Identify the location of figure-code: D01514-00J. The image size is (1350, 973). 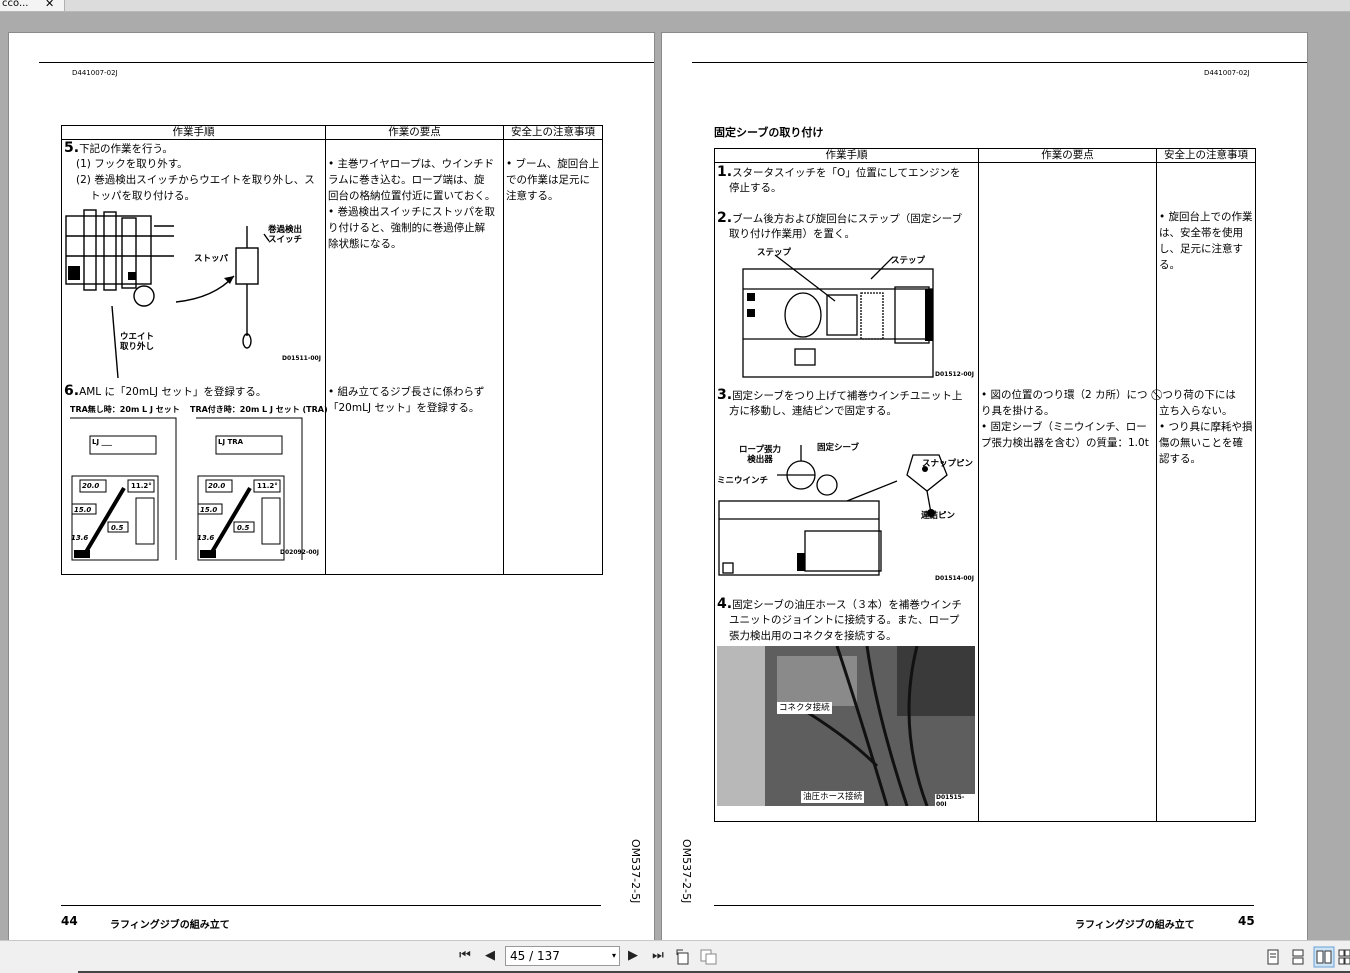
(954, 578).